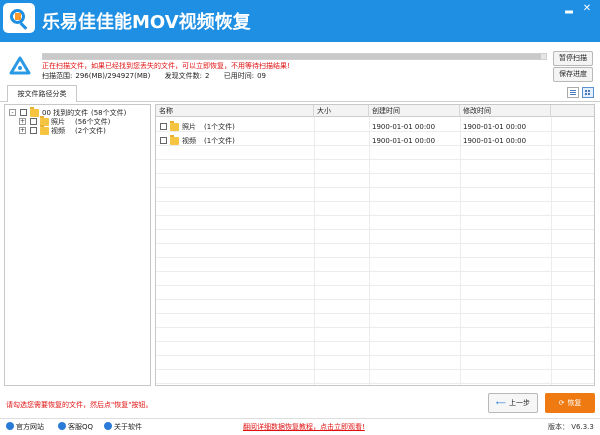 The height and width of the screenshot is (435, 600). Describe the element at coordinates (58, 131) in the screenshot. I see `tree-node-label: 视频` at that location.